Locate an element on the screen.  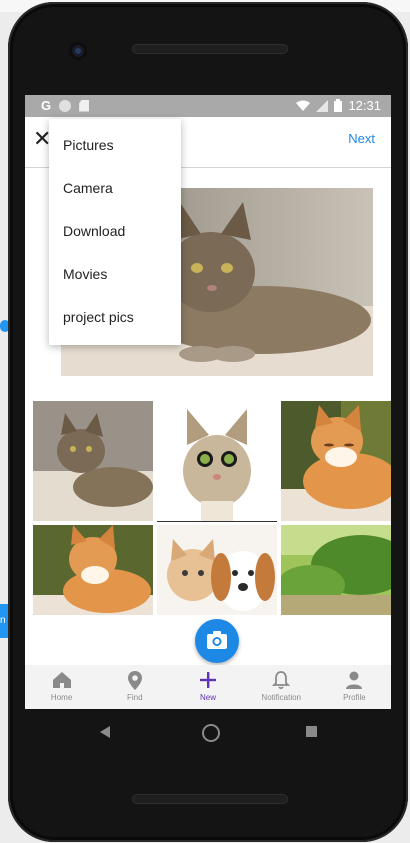
camera-button is located at coordinates (217, 641).